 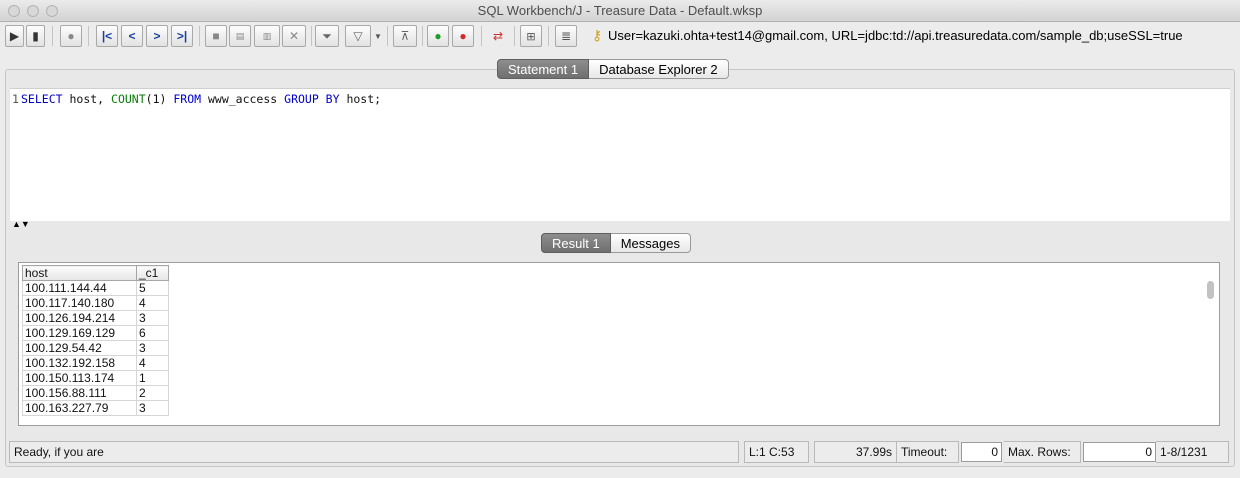 I want to click on timeout-field: 0, so click(x=981, y=452).